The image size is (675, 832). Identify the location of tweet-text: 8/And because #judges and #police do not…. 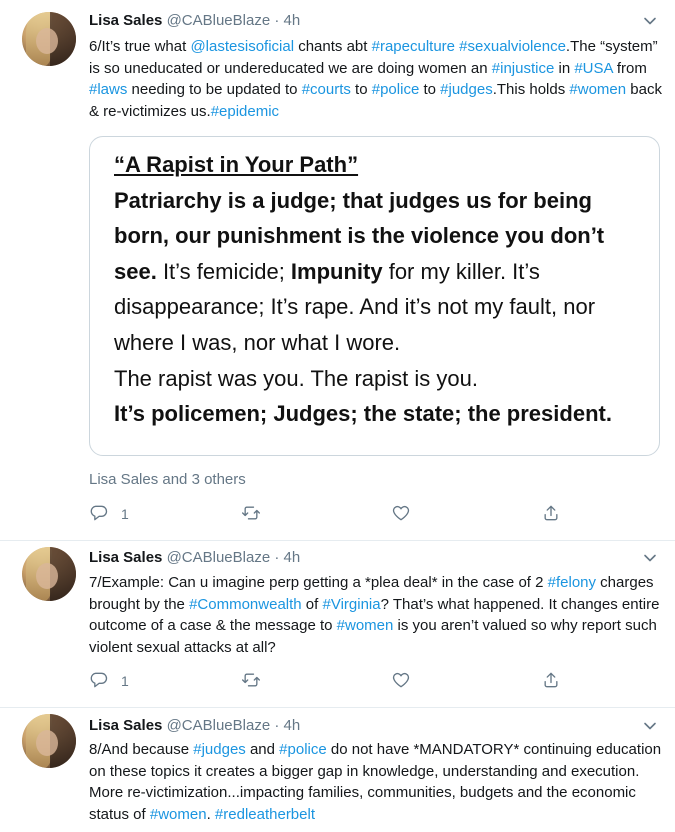
(376, 782).